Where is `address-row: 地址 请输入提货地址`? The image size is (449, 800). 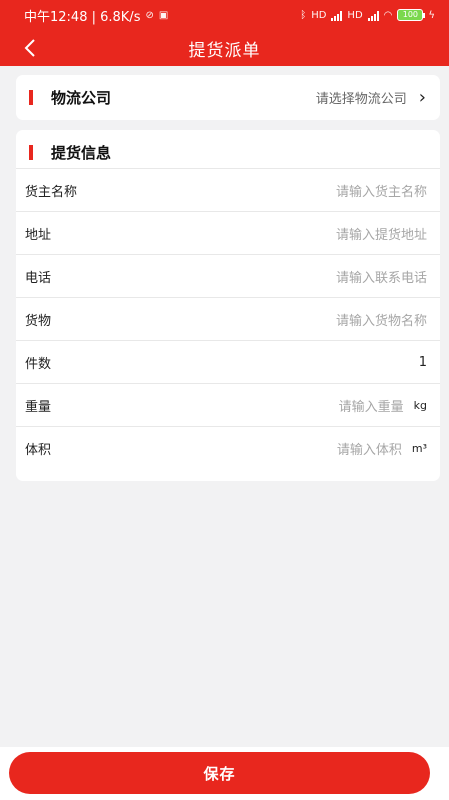
address-row: 地址 请输入提货地址 is located at coordinates (228, 232).